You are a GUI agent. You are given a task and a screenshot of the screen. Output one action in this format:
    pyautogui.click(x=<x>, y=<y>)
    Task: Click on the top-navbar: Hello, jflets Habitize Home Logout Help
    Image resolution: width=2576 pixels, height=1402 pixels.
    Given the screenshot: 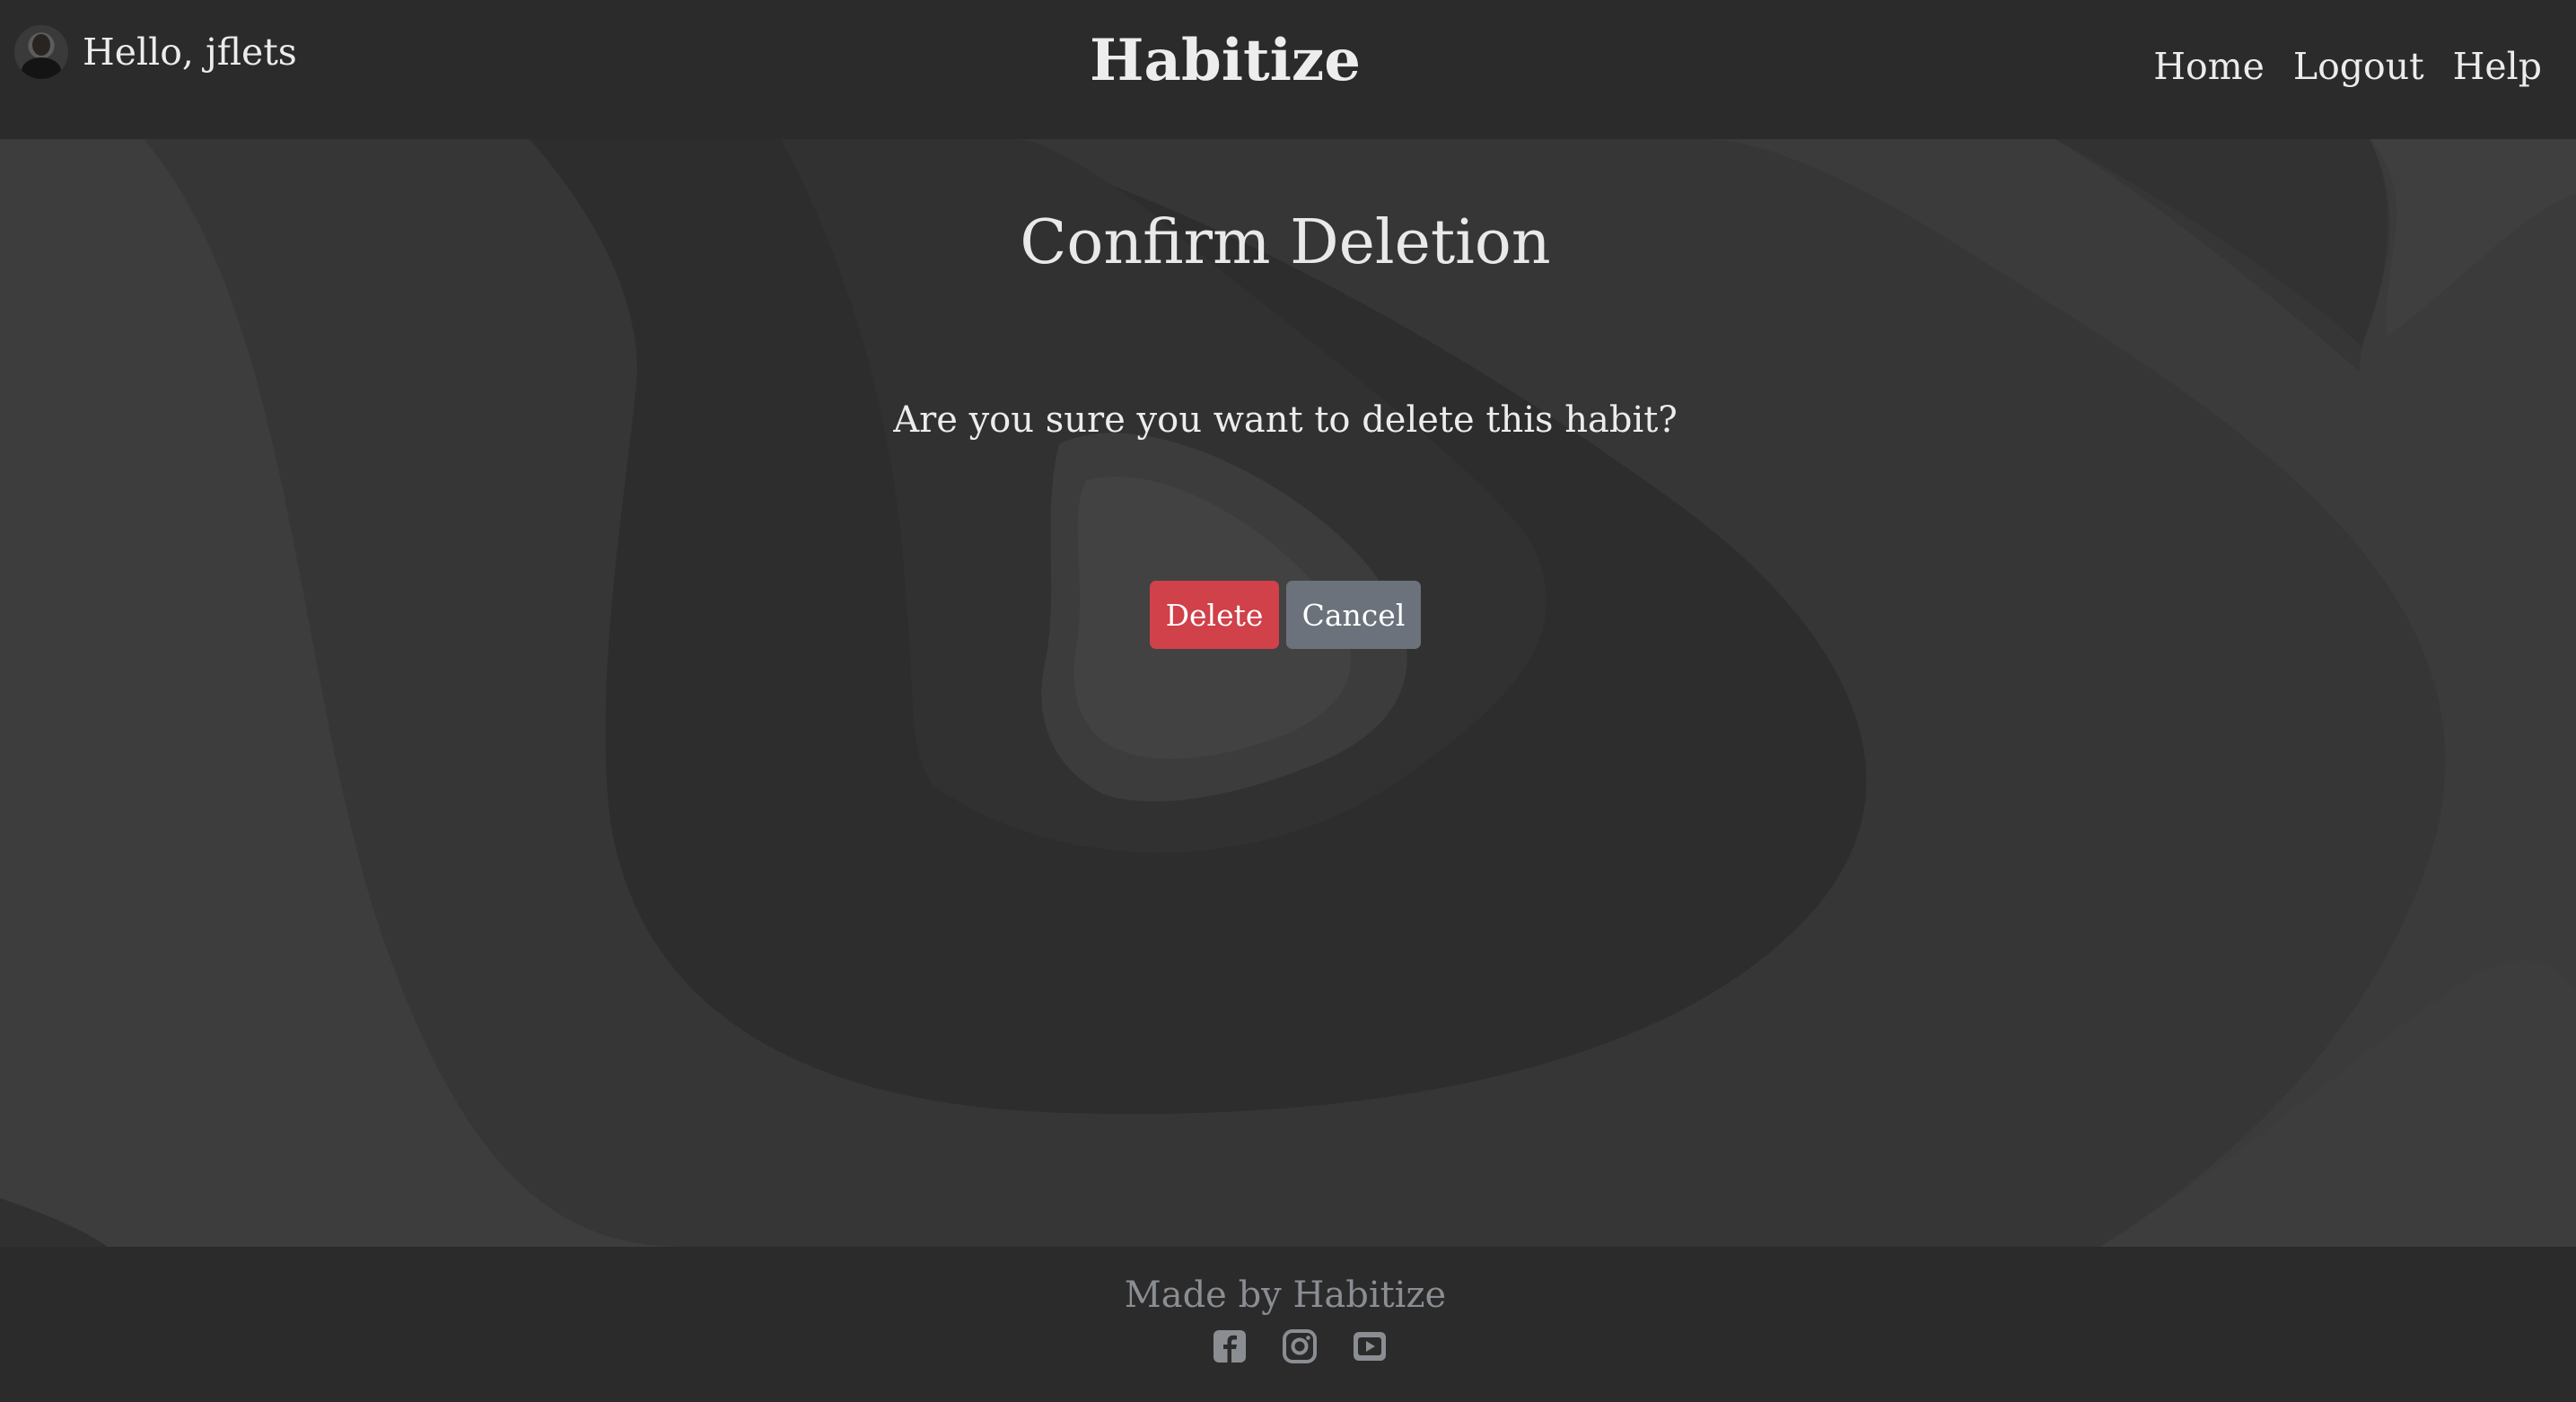 What is the action you would take?
    pyautogui.click(x=1288, y=69)
    